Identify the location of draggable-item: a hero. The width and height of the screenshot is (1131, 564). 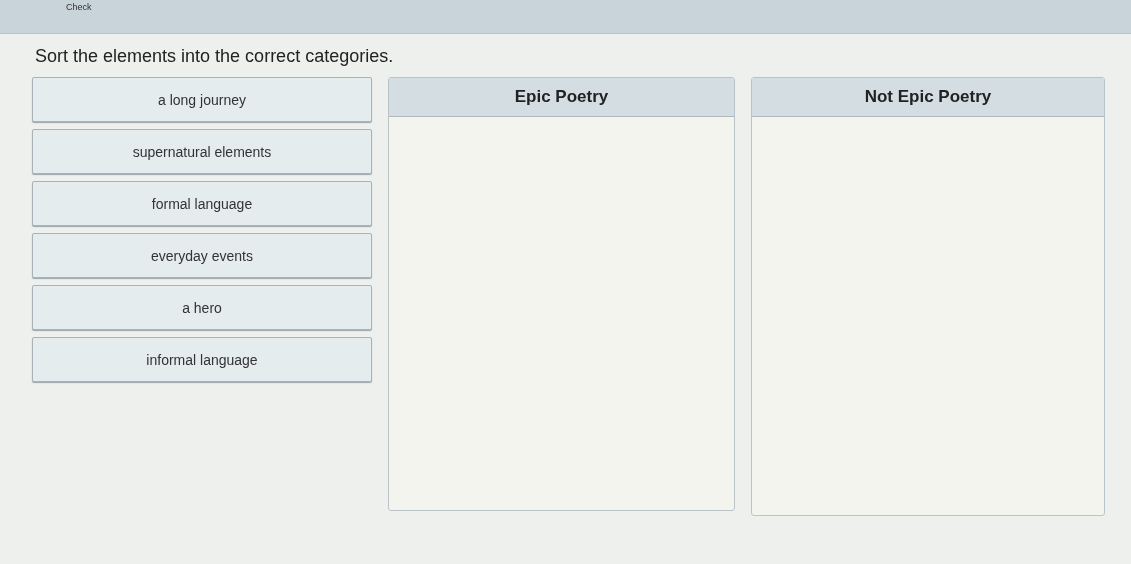
(202, 307).